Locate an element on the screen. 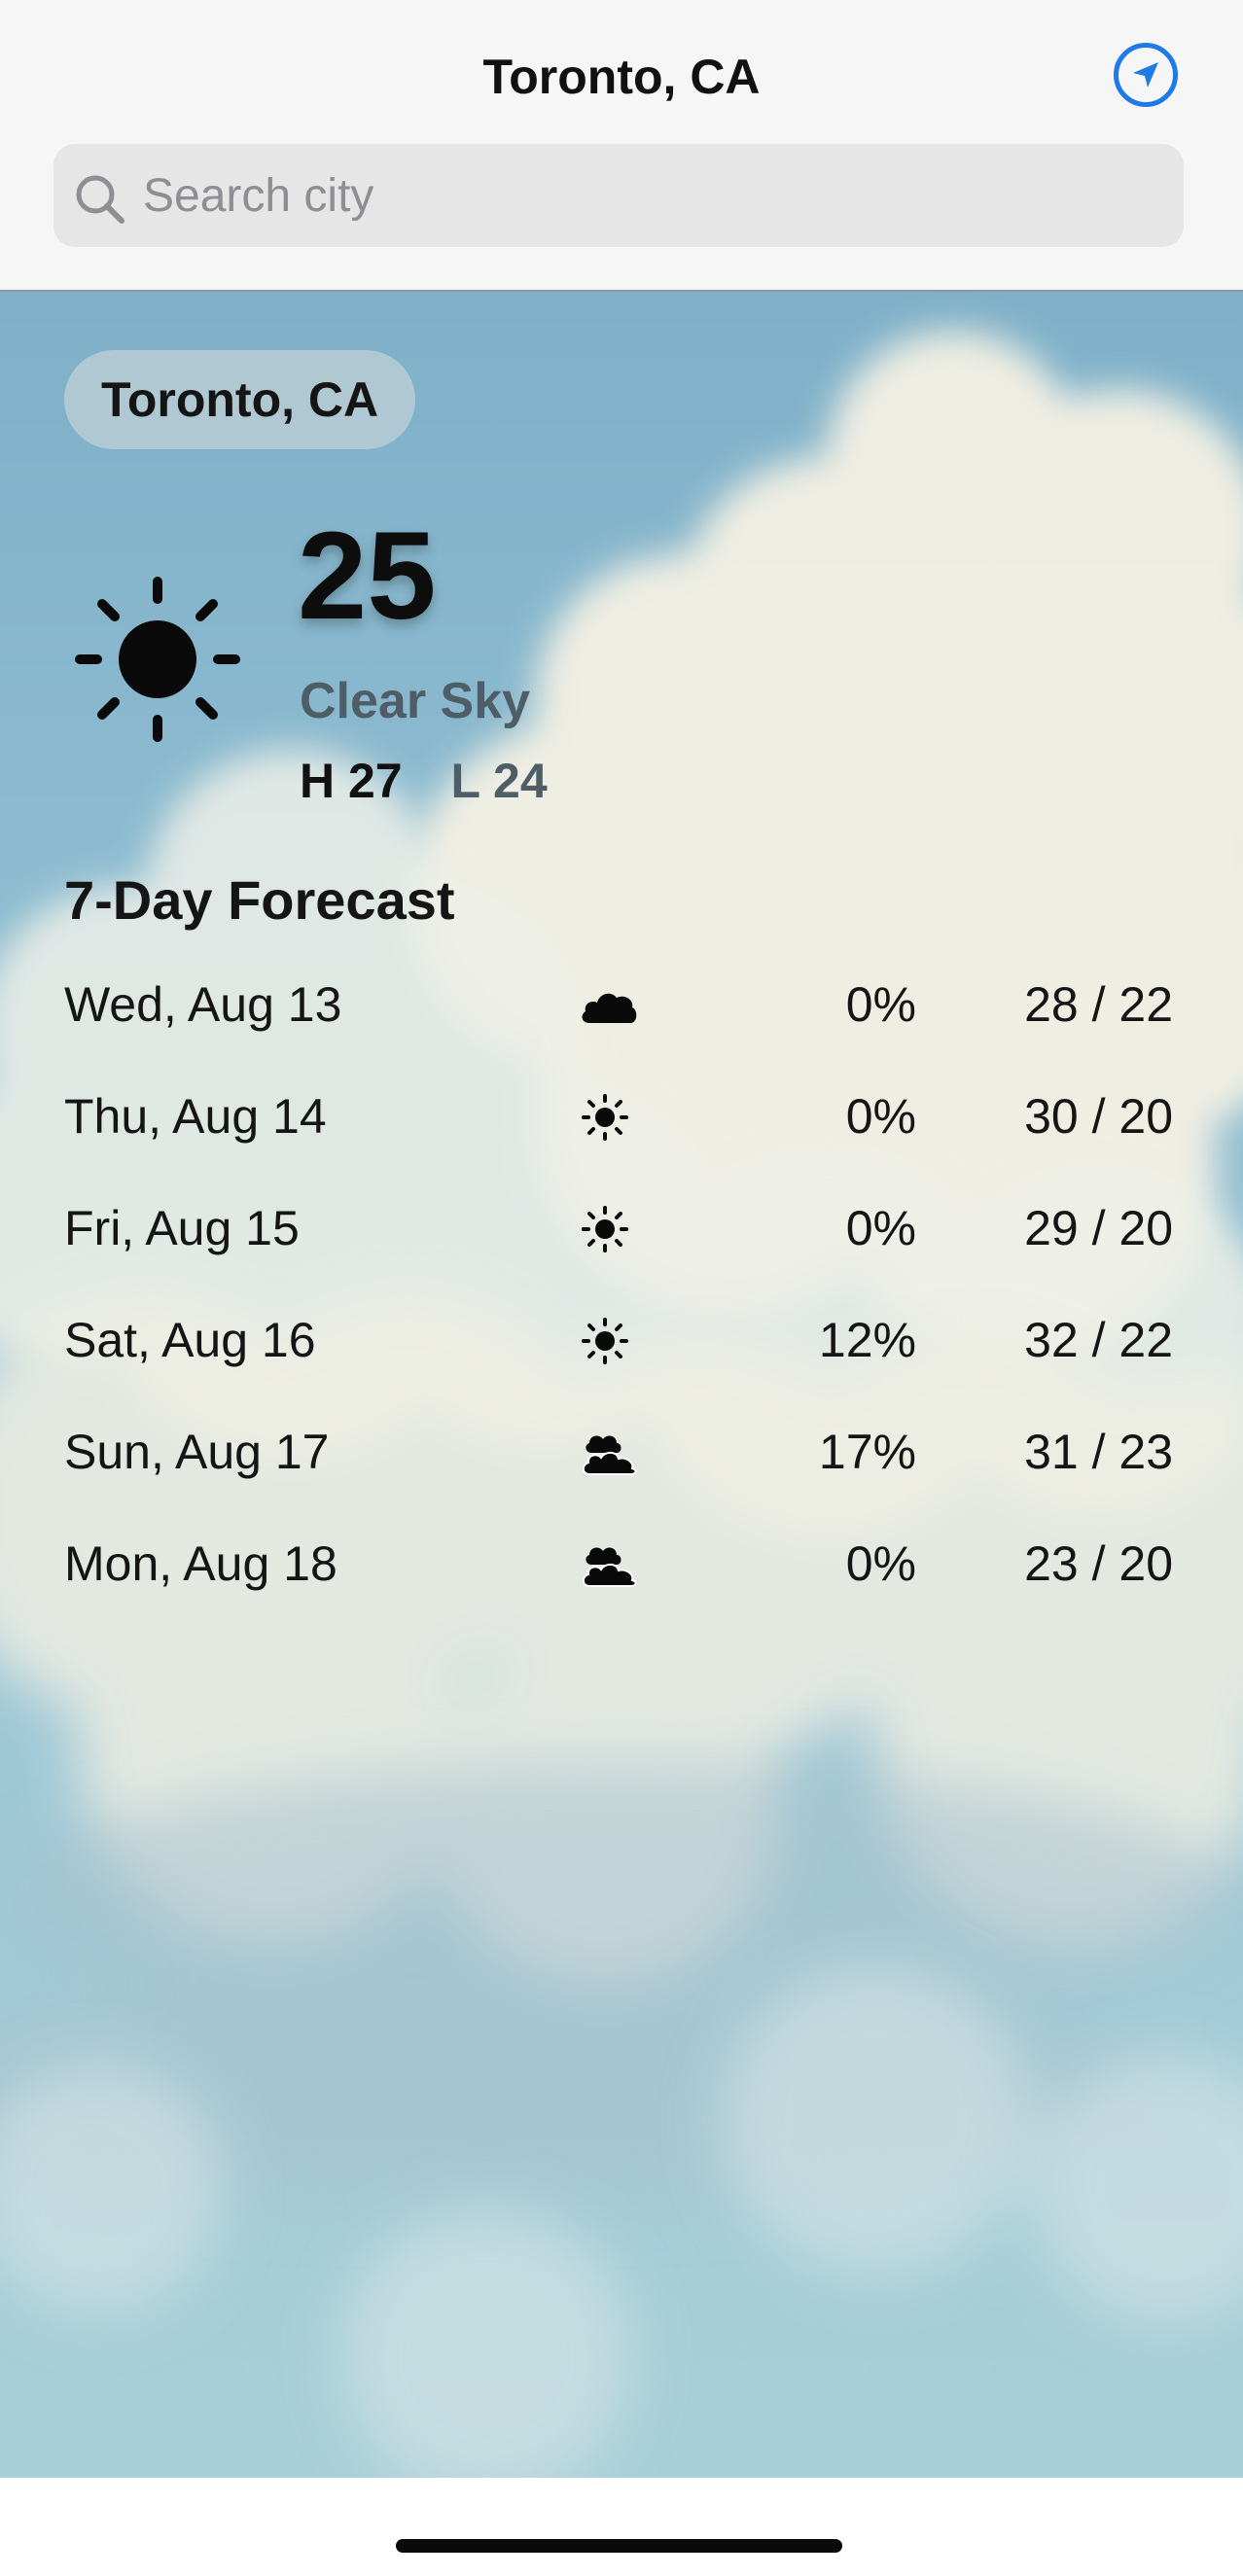 This screenshot has height=2576, width=1243. forecast-temps: 30 / 20 is located at coordinates (1098, 1116).